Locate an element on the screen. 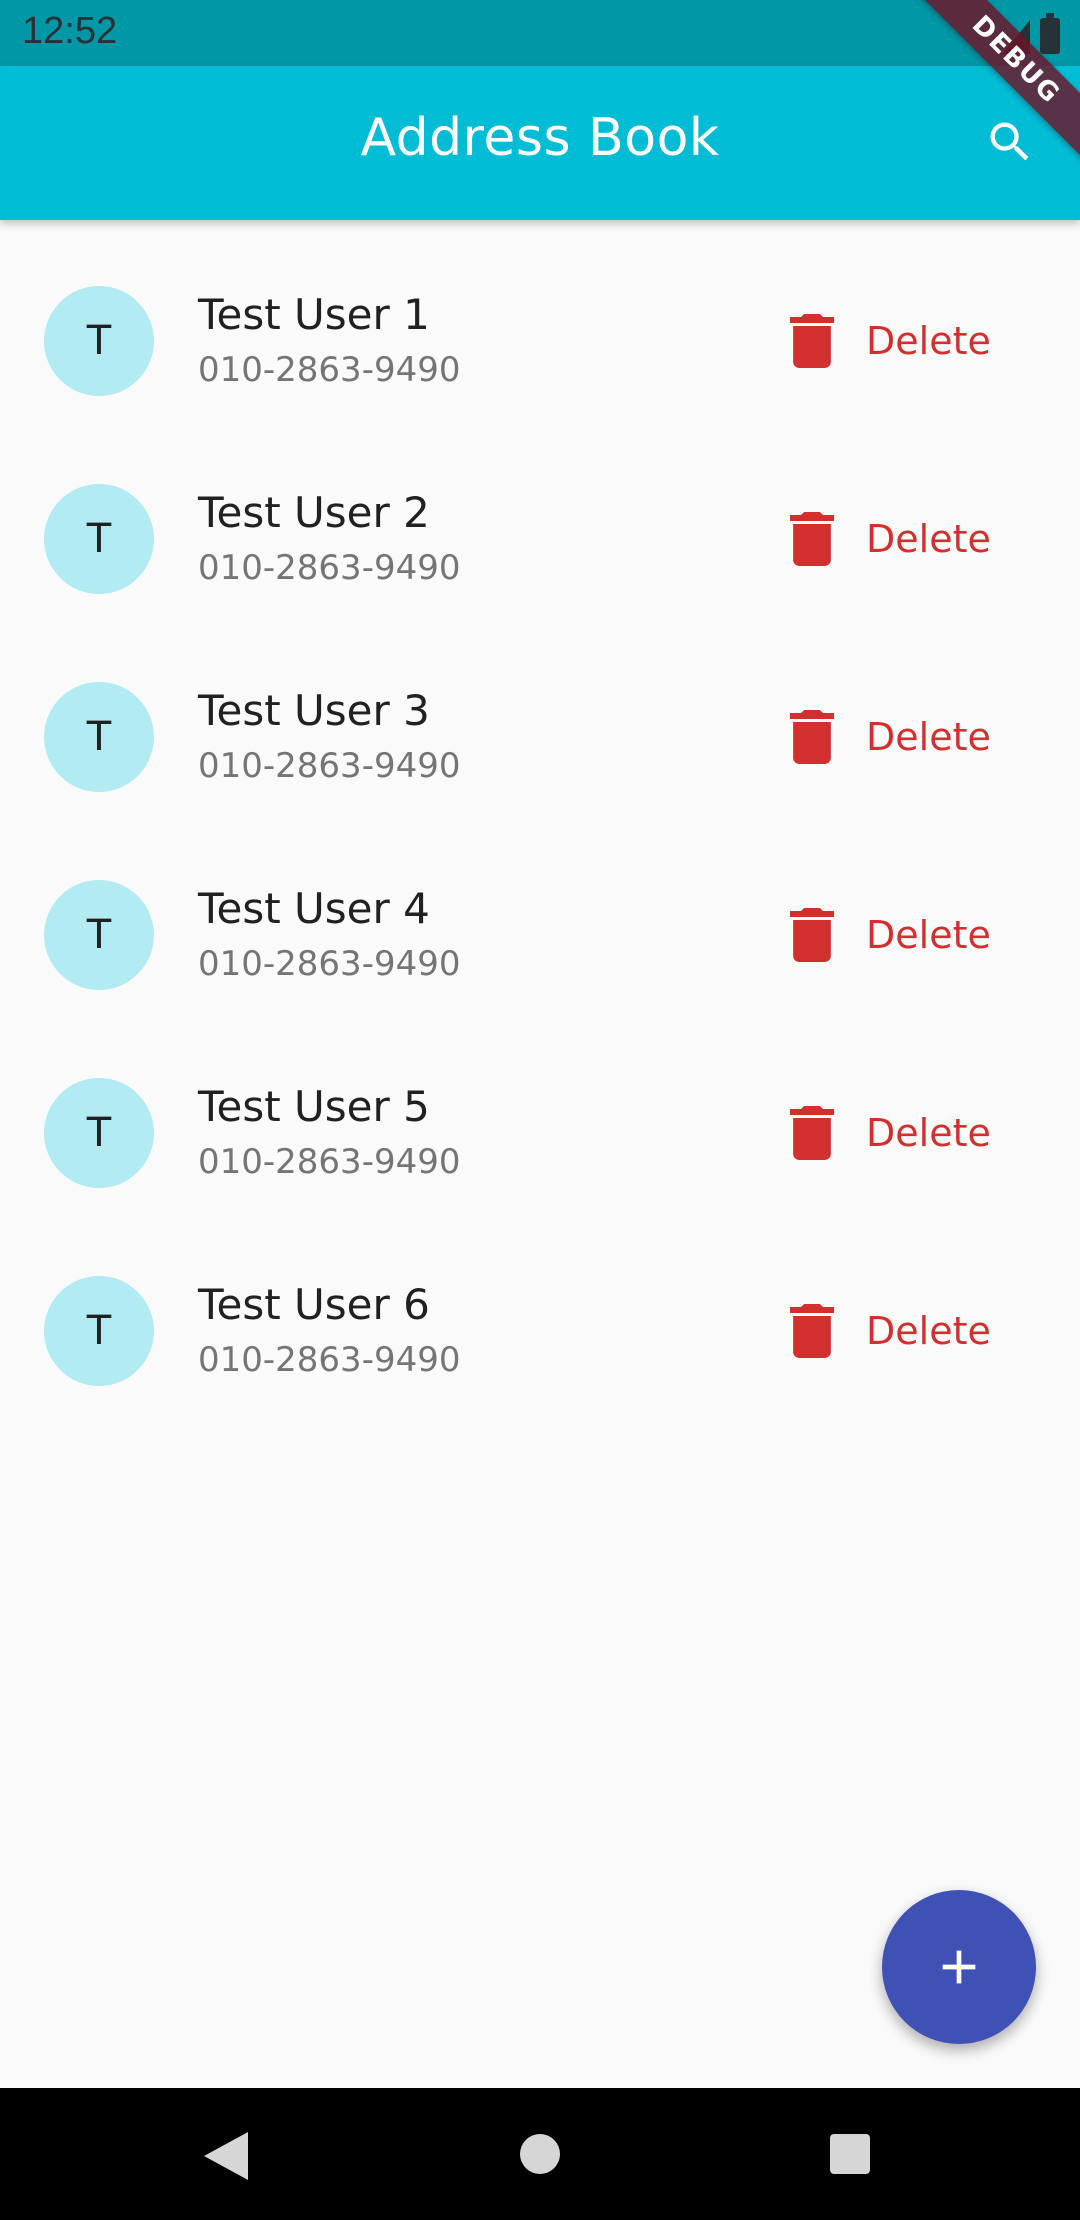 The image size is (1080, 2220). navigation-bar is located at coordinates (540, 2154).